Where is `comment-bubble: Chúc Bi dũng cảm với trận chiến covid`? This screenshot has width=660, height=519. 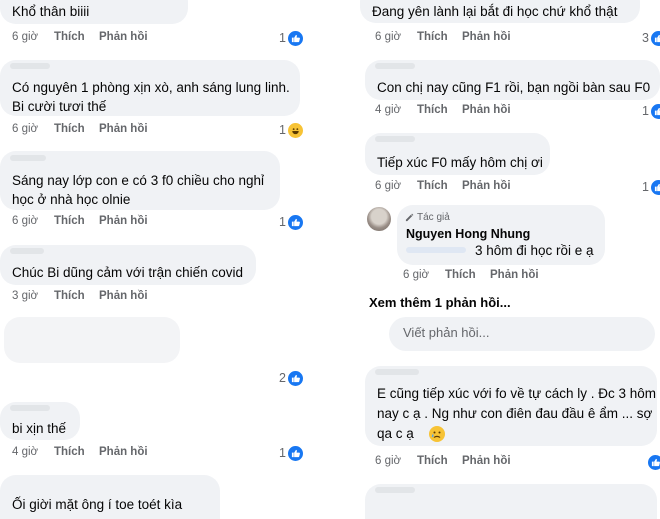
comment-bubble: Chúc Bi dũng cảm với trận chiến covid is located at coordinates (128, 265).